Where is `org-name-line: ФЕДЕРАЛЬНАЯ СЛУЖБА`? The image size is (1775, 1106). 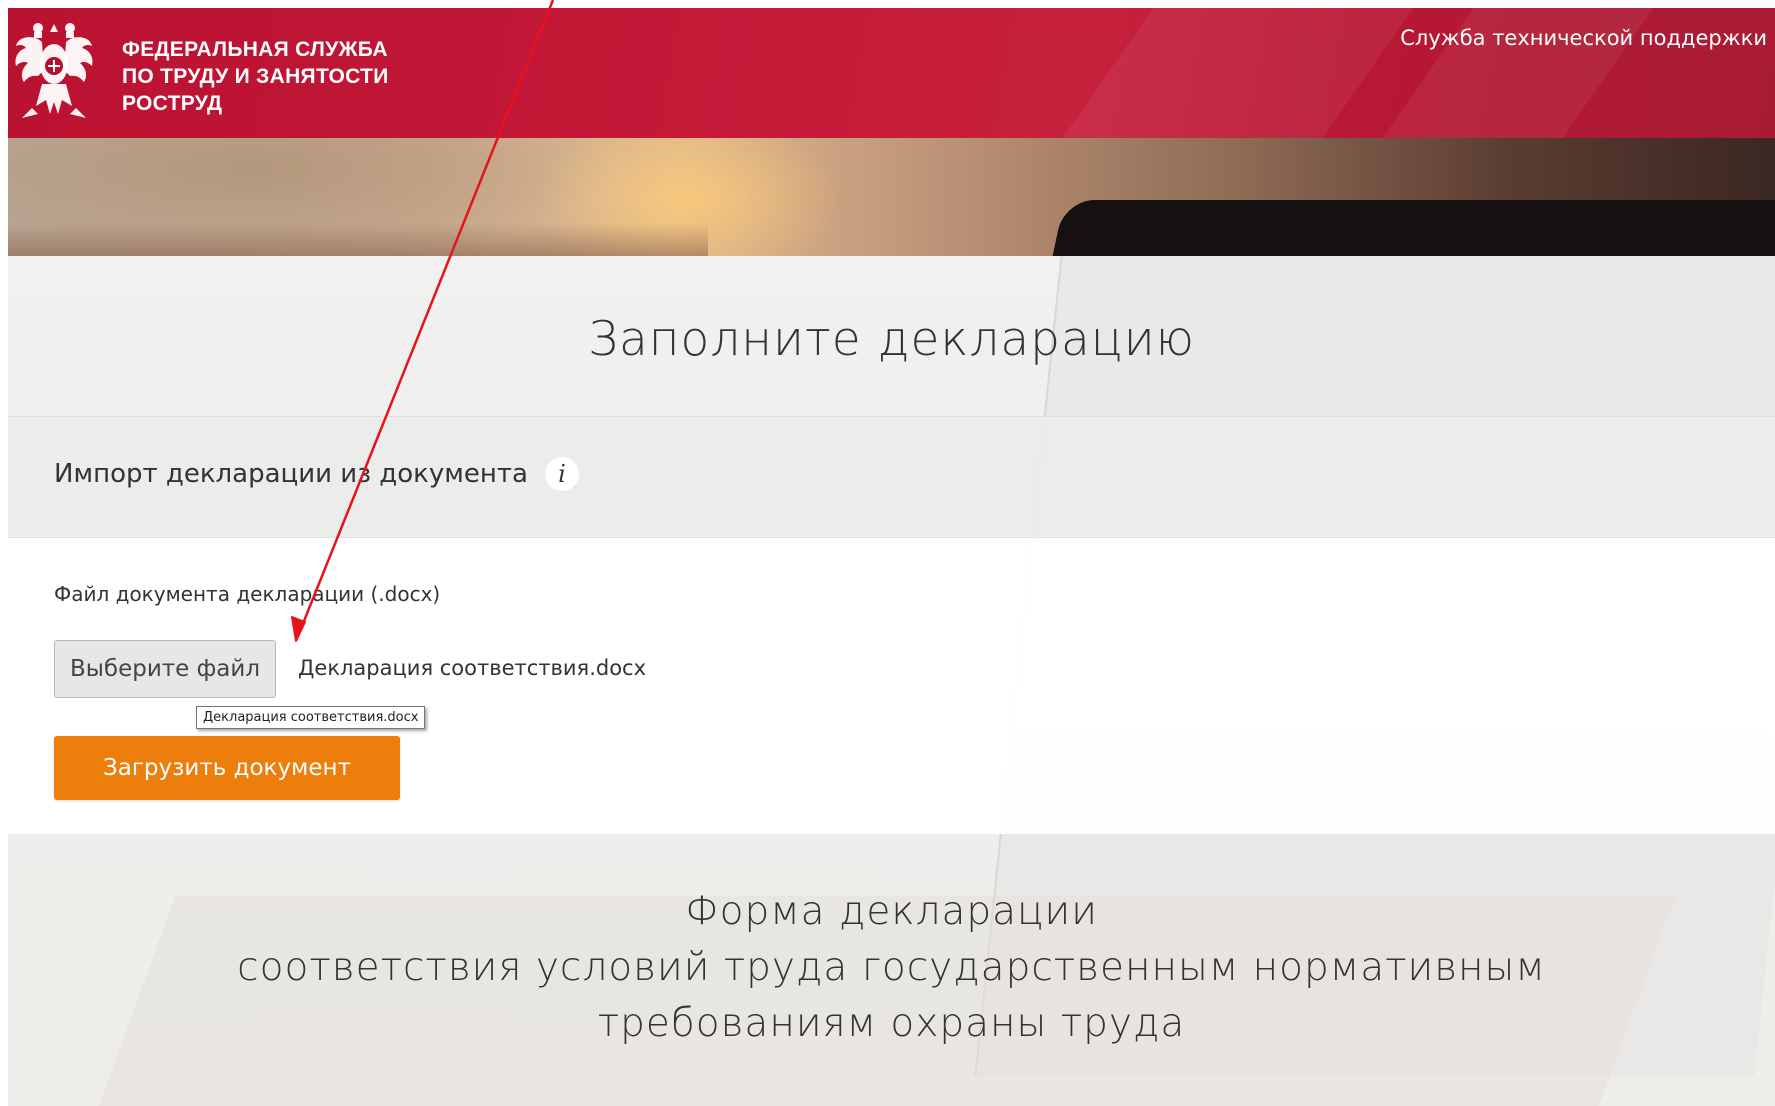
org-name-line: ФЕДЕРАЛЬНАЯ СЛУЖБА is located at coordinates (255, 49).